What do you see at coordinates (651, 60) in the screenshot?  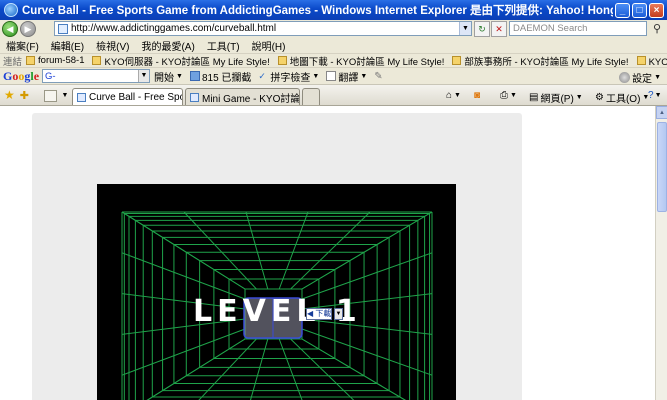 I see `link-item: KYO討論區 My Life Style!` at bounding box center [651, 60].